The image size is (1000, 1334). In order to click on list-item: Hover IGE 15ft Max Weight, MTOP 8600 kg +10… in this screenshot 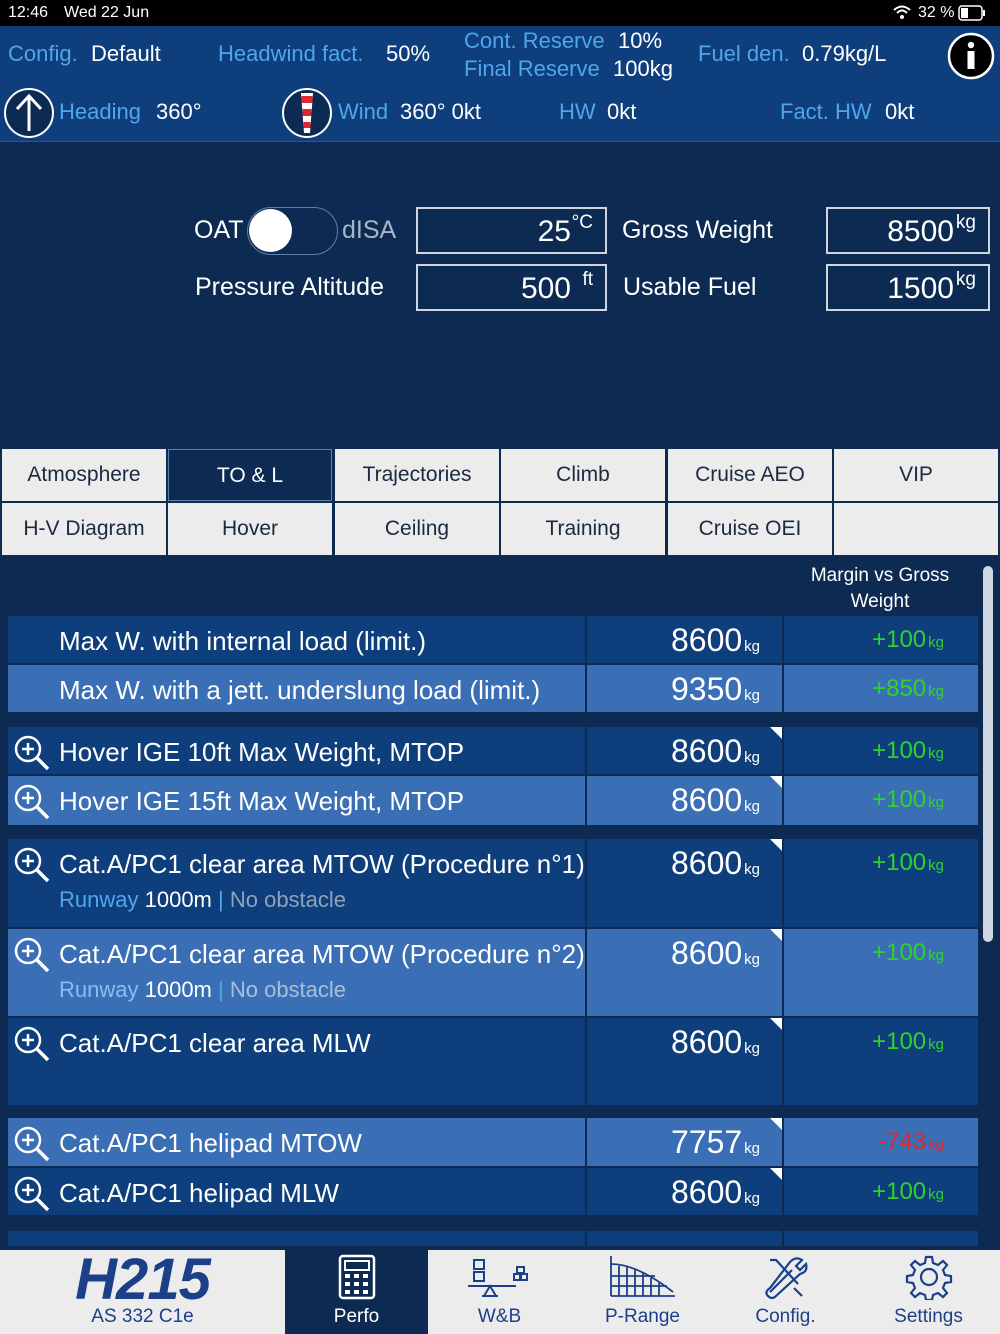, I will do `click(493, 800)`.